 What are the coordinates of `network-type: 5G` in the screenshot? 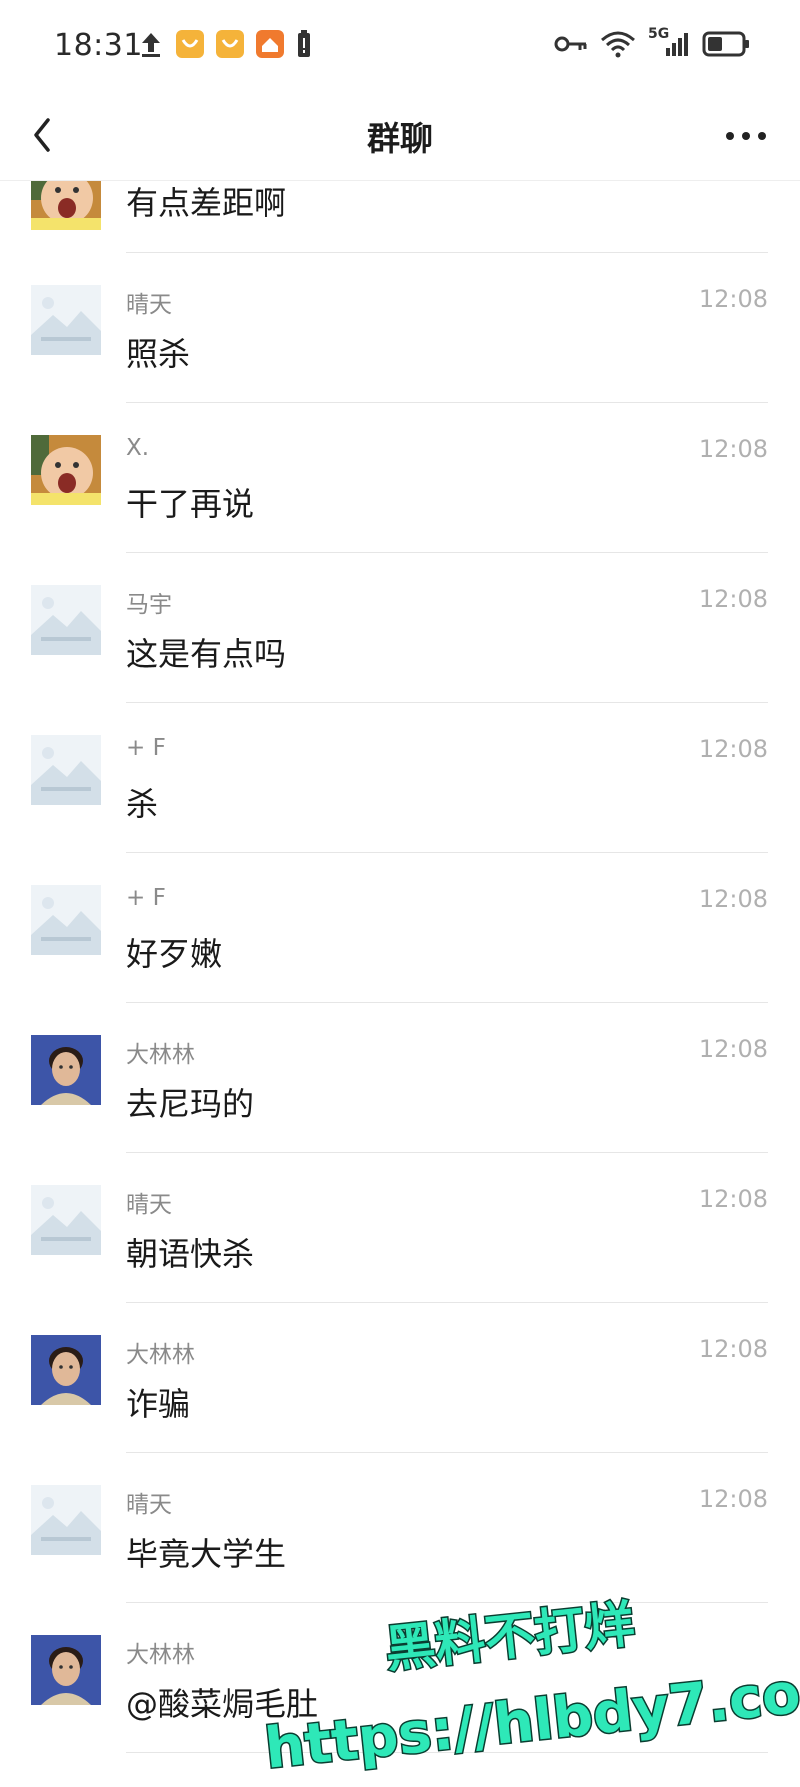 It's located at (669, 42).